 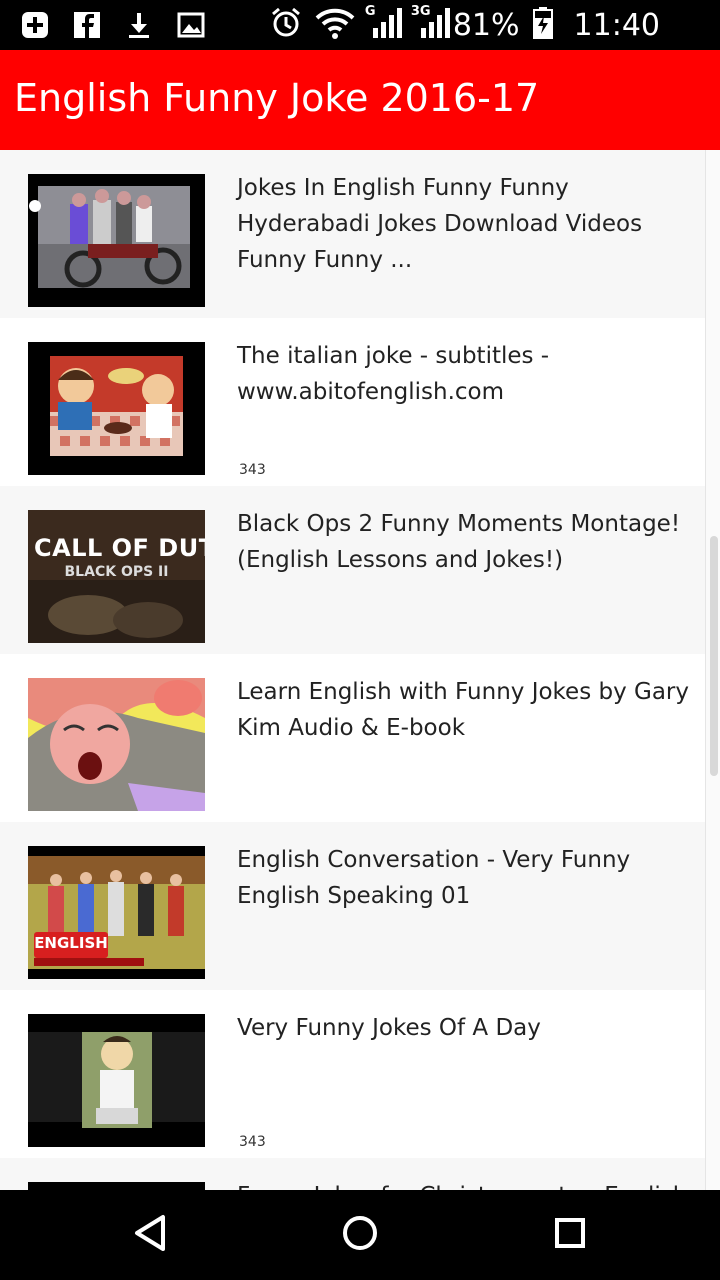 I want to click on add-box-icon, so click(x=35, y=25).